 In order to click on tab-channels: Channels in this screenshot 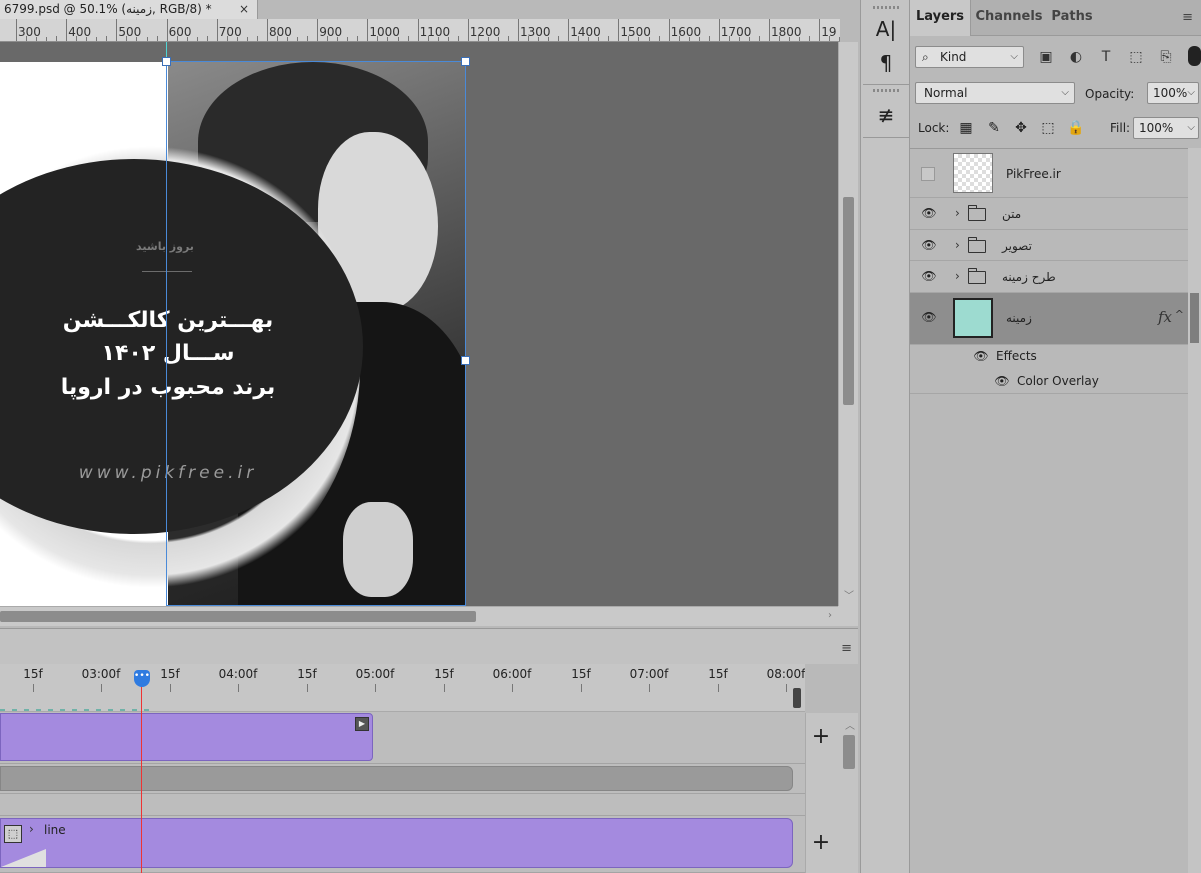, I will do `click(1009, 18)`.